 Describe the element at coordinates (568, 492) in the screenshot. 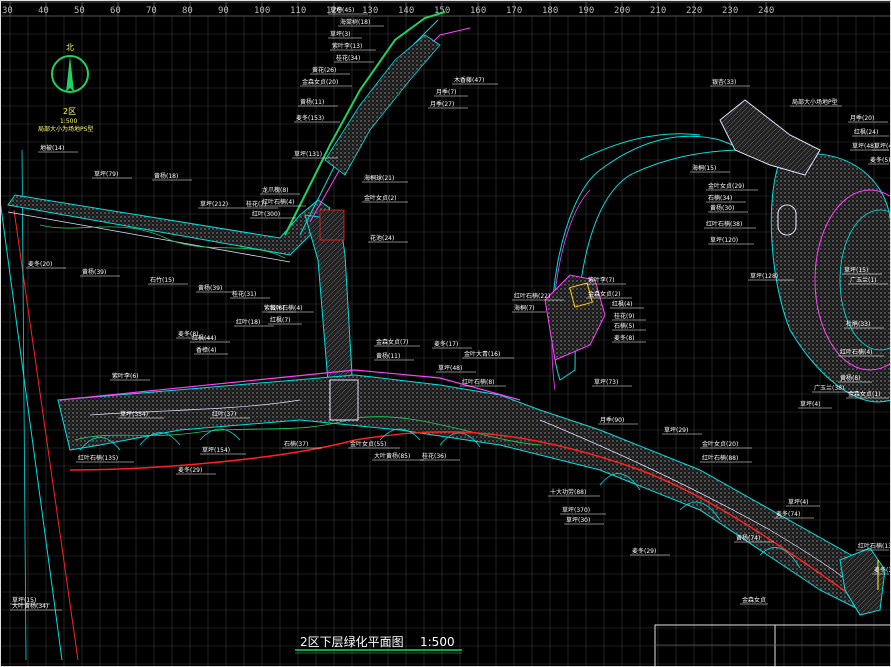

I see `plant-label: 十大功劳(88)` at that location.